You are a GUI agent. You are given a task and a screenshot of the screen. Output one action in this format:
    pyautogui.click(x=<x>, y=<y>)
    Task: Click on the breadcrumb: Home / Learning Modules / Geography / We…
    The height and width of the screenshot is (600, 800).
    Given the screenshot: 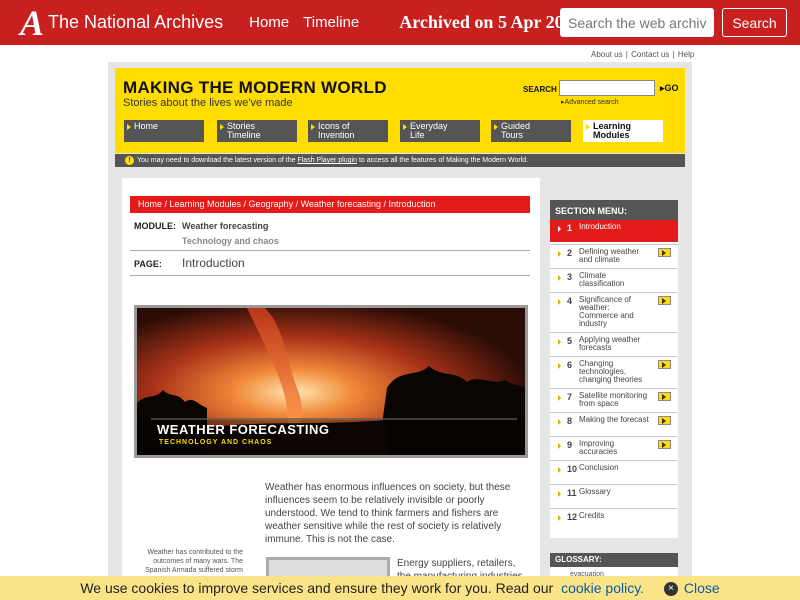 What is the action you would take?
    pyautogui.click(x=330, y=204)
    